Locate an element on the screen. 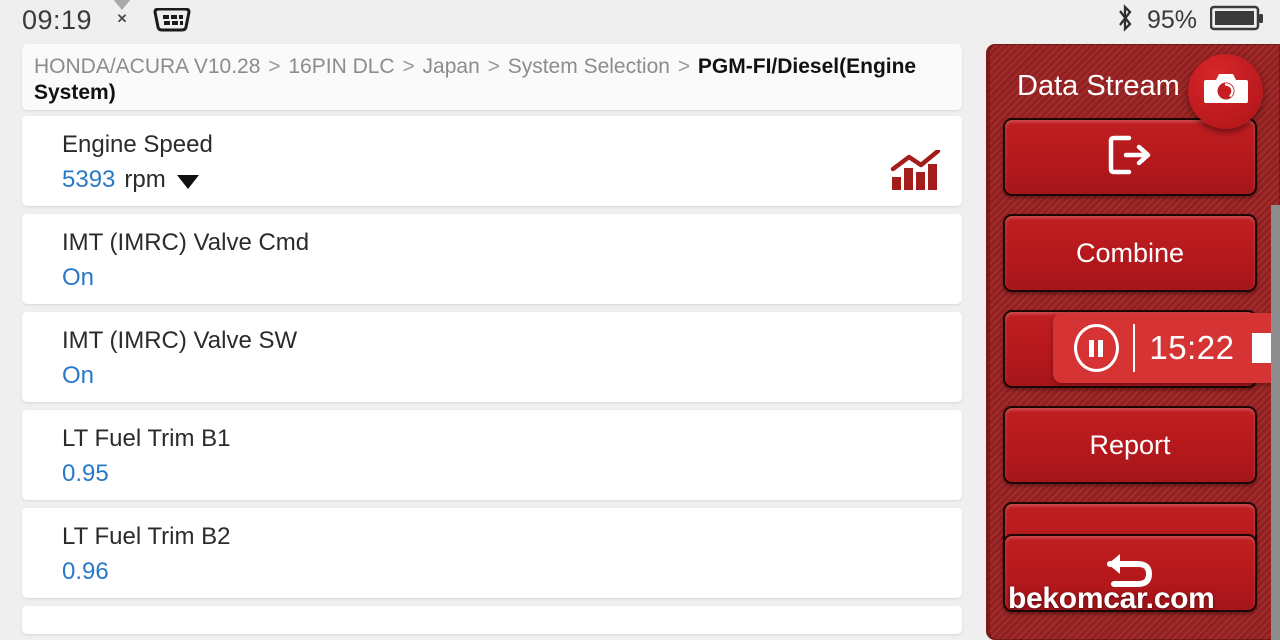 The width and height of the screenshot is (1280, 640). exit-icon is located at coordinates (1130, 157).